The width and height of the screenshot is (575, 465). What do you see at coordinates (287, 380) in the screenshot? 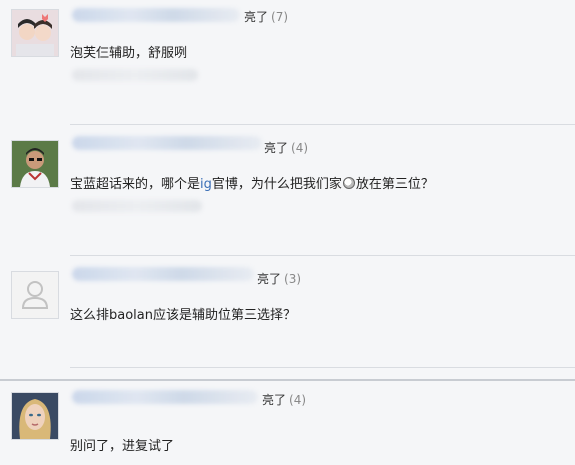
I see `section-separator` at bounding box center [287, 380].